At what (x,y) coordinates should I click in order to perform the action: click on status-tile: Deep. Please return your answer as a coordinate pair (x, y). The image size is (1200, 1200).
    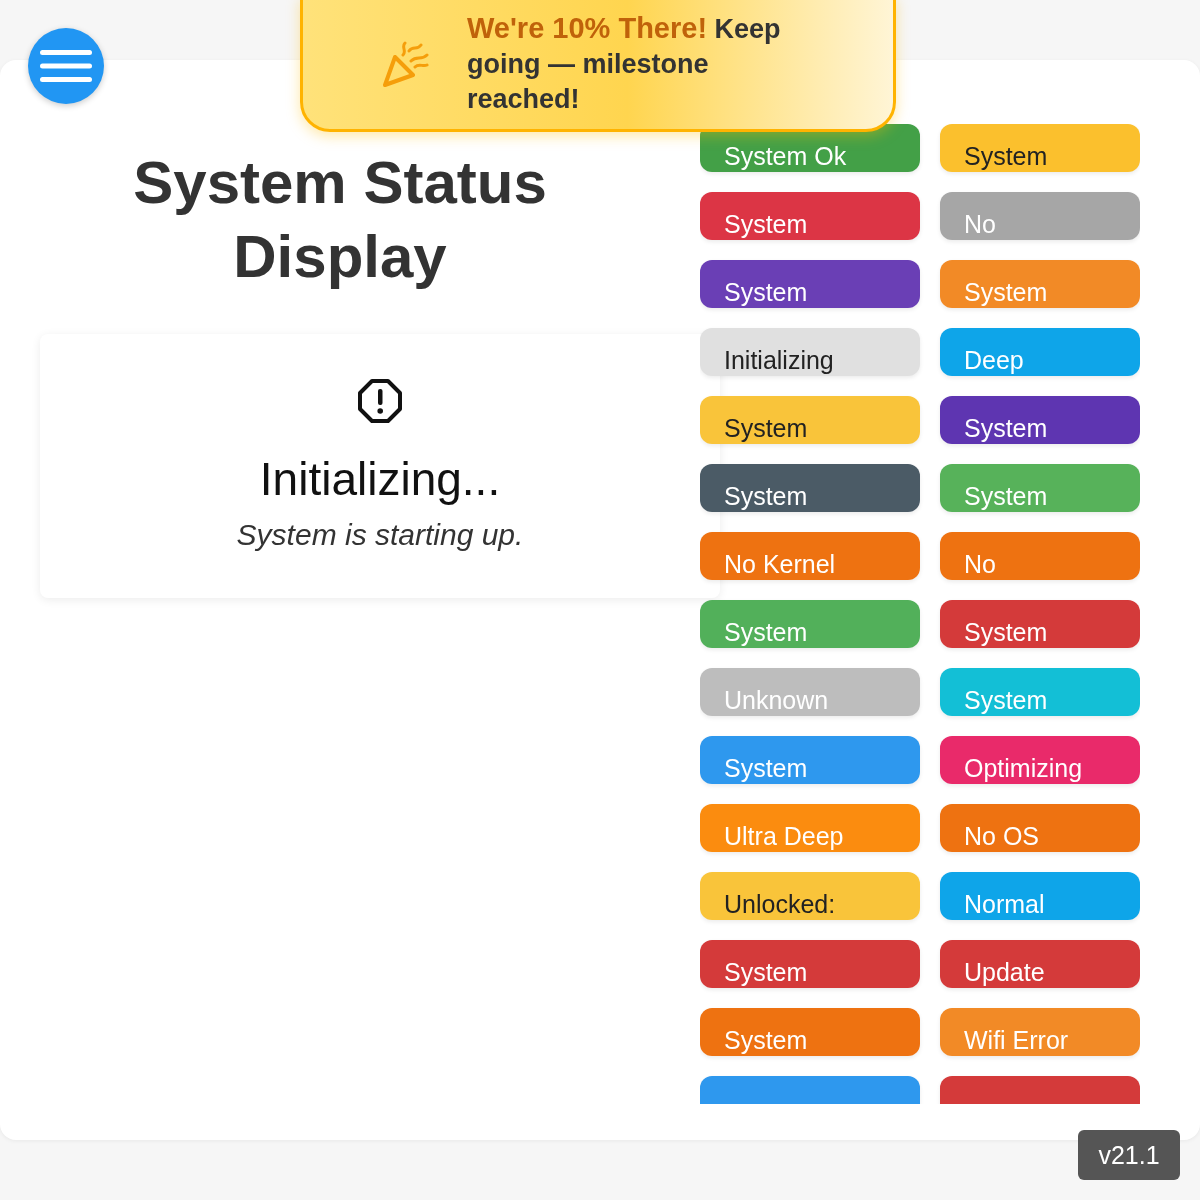
    Looking at the image, I should click on (1040, 352).